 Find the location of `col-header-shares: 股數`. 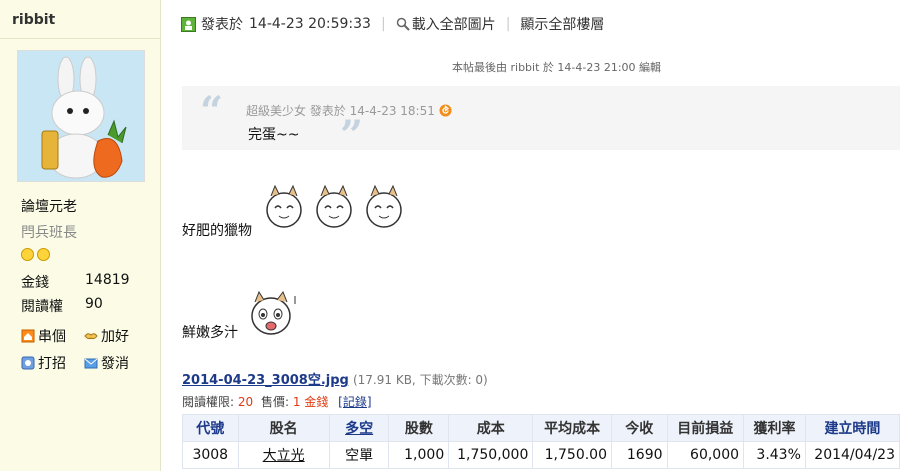

col-header-shares: 股數 is located at coordinates (419, 428).